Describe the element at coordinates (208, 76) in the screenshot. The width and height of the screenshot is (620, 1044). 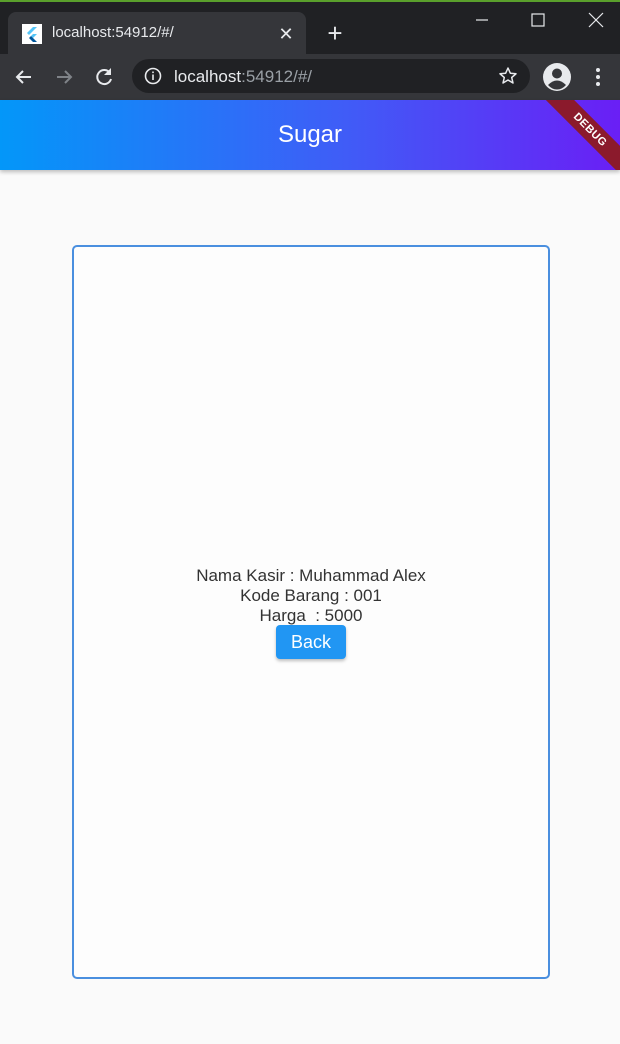
I see `url-host: localhost` at that location.